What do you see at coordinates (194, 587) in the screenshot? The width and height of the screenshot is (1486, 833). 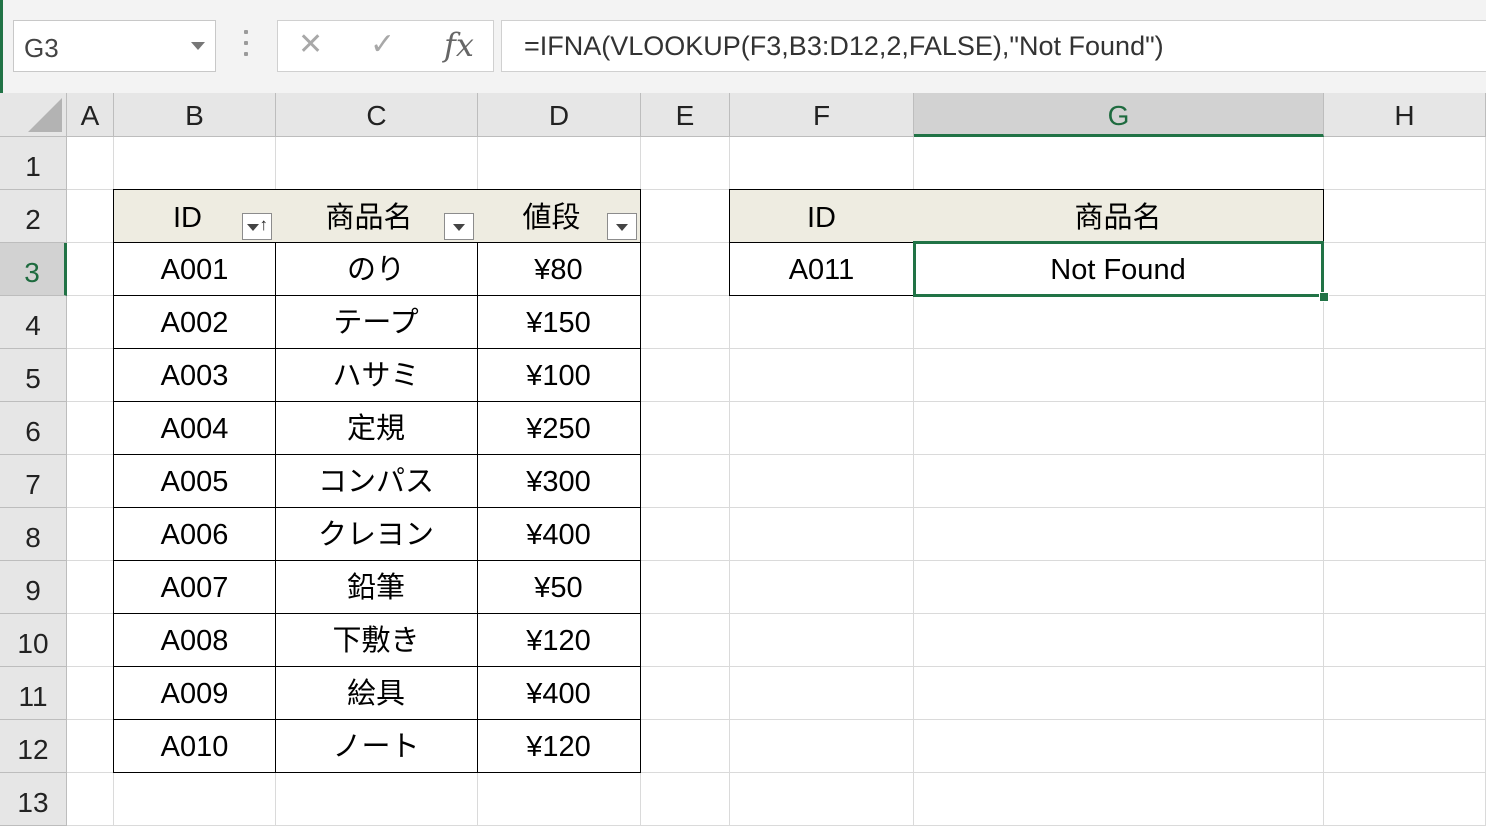 I see `table-cell: A007` at bounding box center [194, 587].